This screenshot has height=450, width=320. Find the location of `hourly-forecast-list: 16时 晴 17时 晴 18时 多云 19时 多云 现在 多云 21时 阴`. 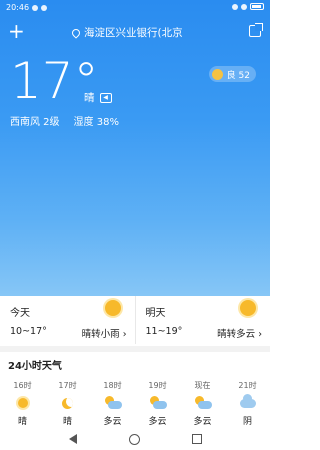

hourly-forecast-list: 16时 晴 17时 晴 18时 多云 19时 多云 现在 多云 21时 阴 is located at coordinates (135, 403).